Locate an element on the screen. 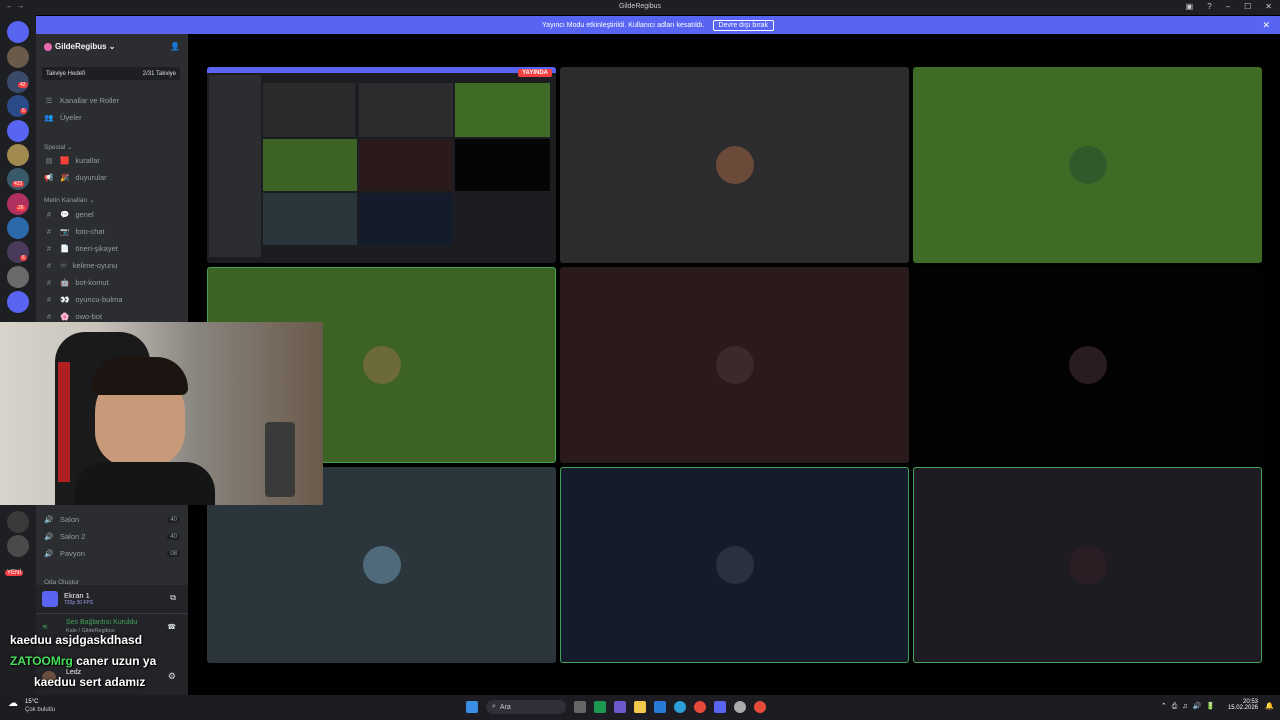  boost-goal: Takviye Hedefi 2/31 Takviye is located at coordinates (111, 73).